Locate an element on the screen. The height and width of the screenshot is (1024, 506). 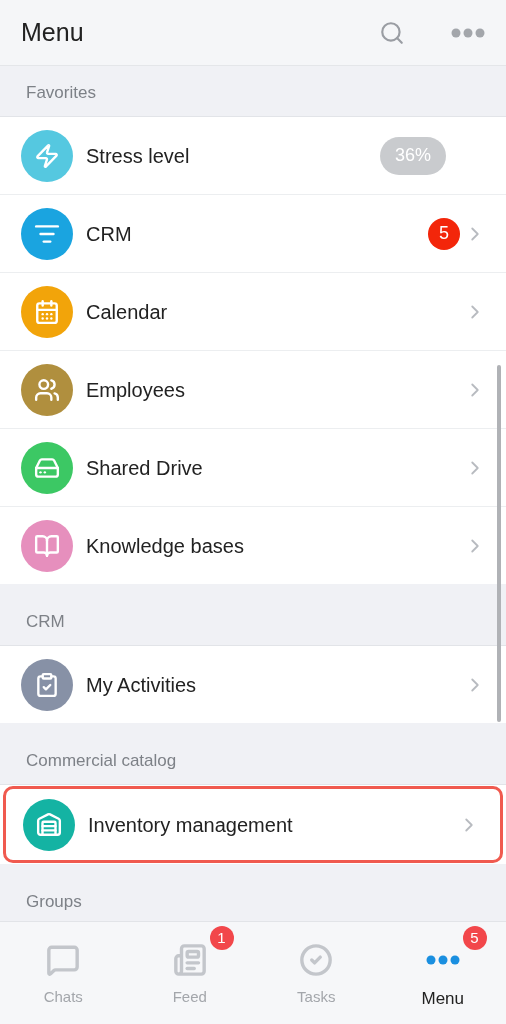
calendar-icon is located at coordinates (47, 311).